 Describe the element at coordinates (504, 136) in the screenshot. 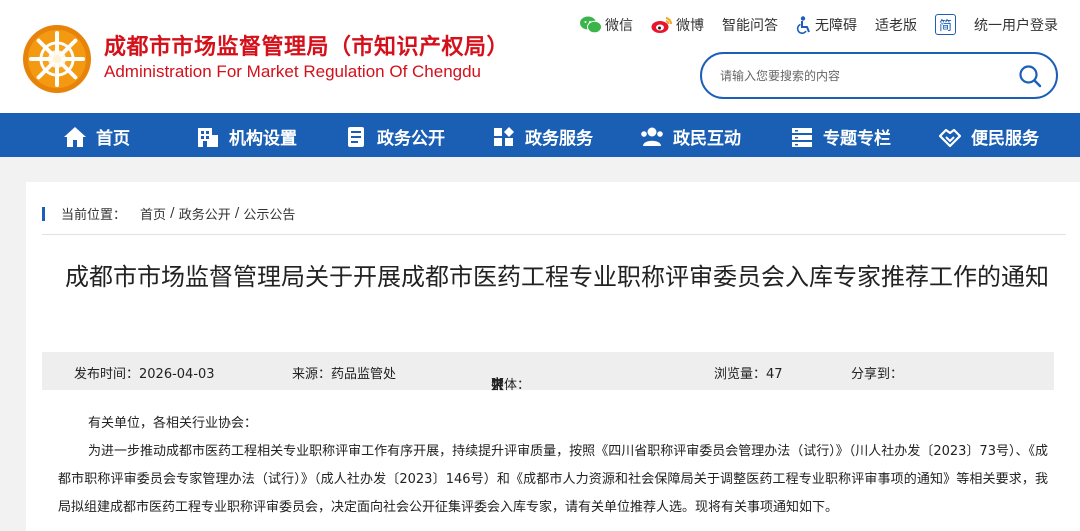

I see `grid-icon` at that location.